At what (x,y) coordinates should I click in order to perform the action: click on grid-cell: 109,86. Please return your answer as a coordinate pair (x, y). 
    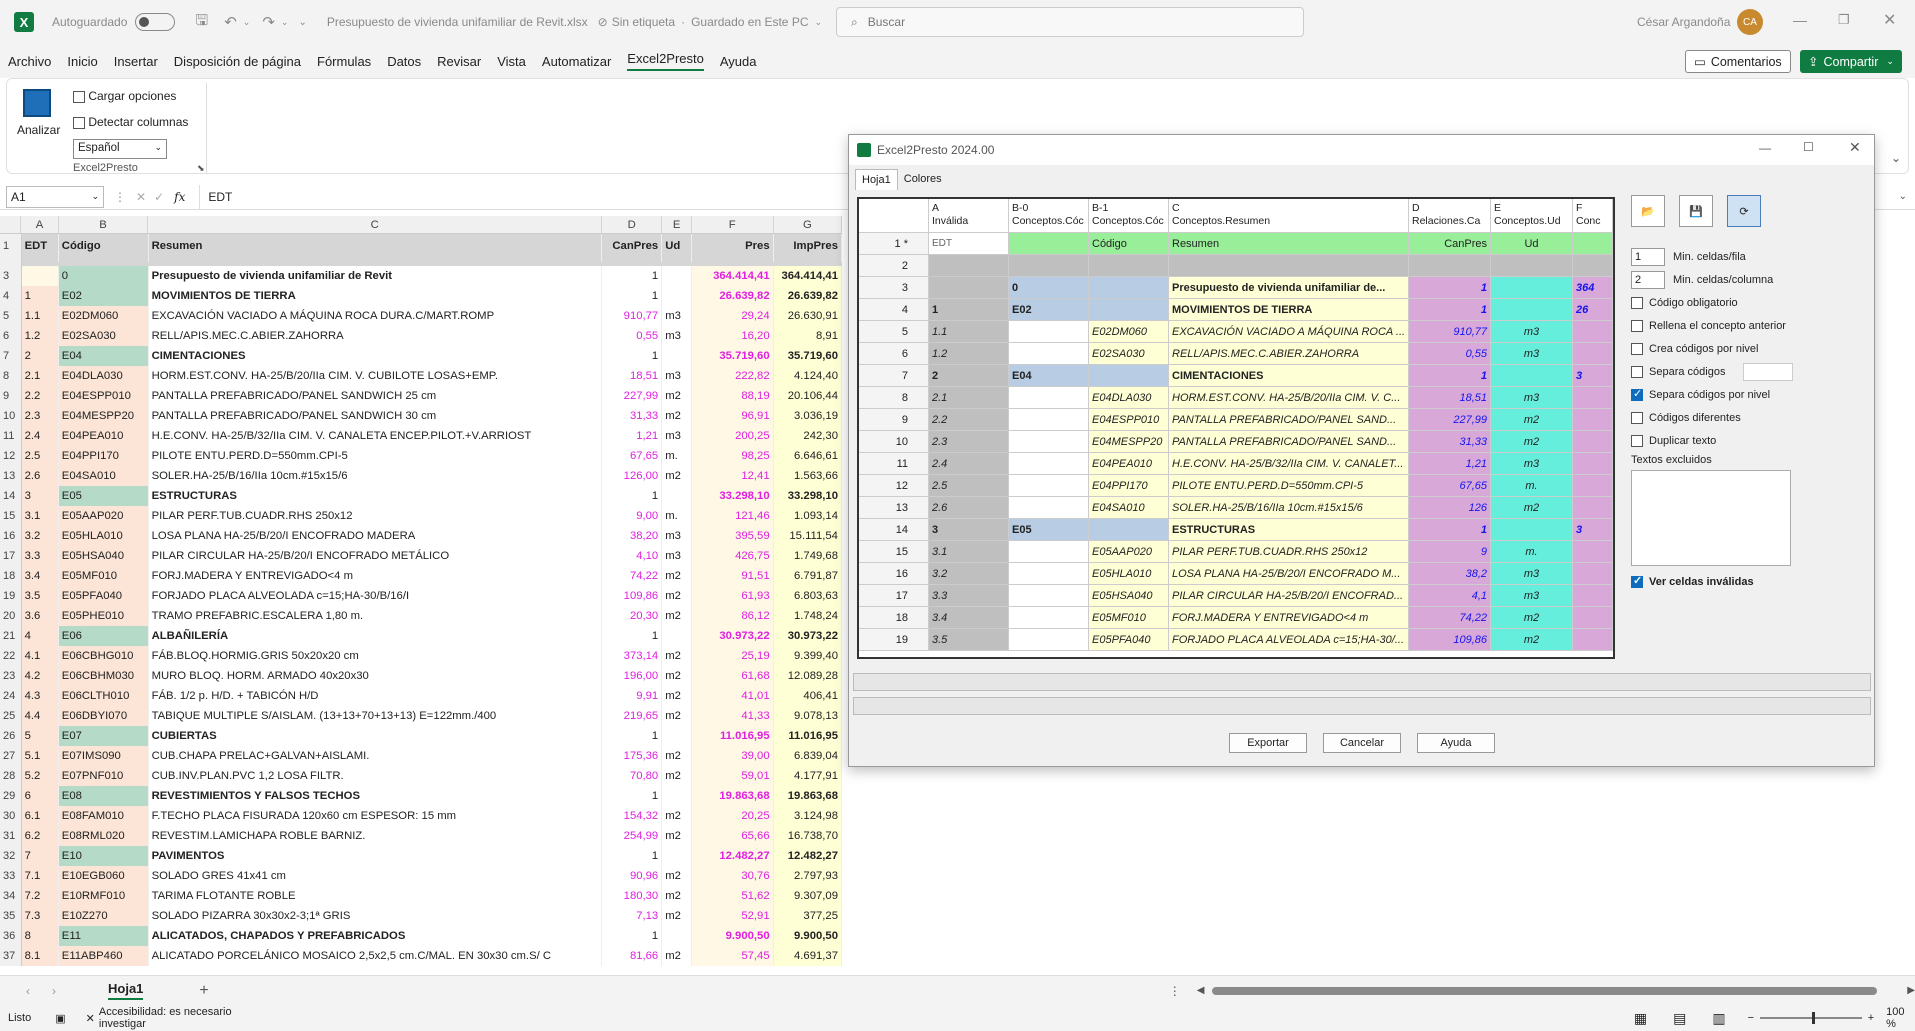
    Looking at the image, I should click on (1450, 640).